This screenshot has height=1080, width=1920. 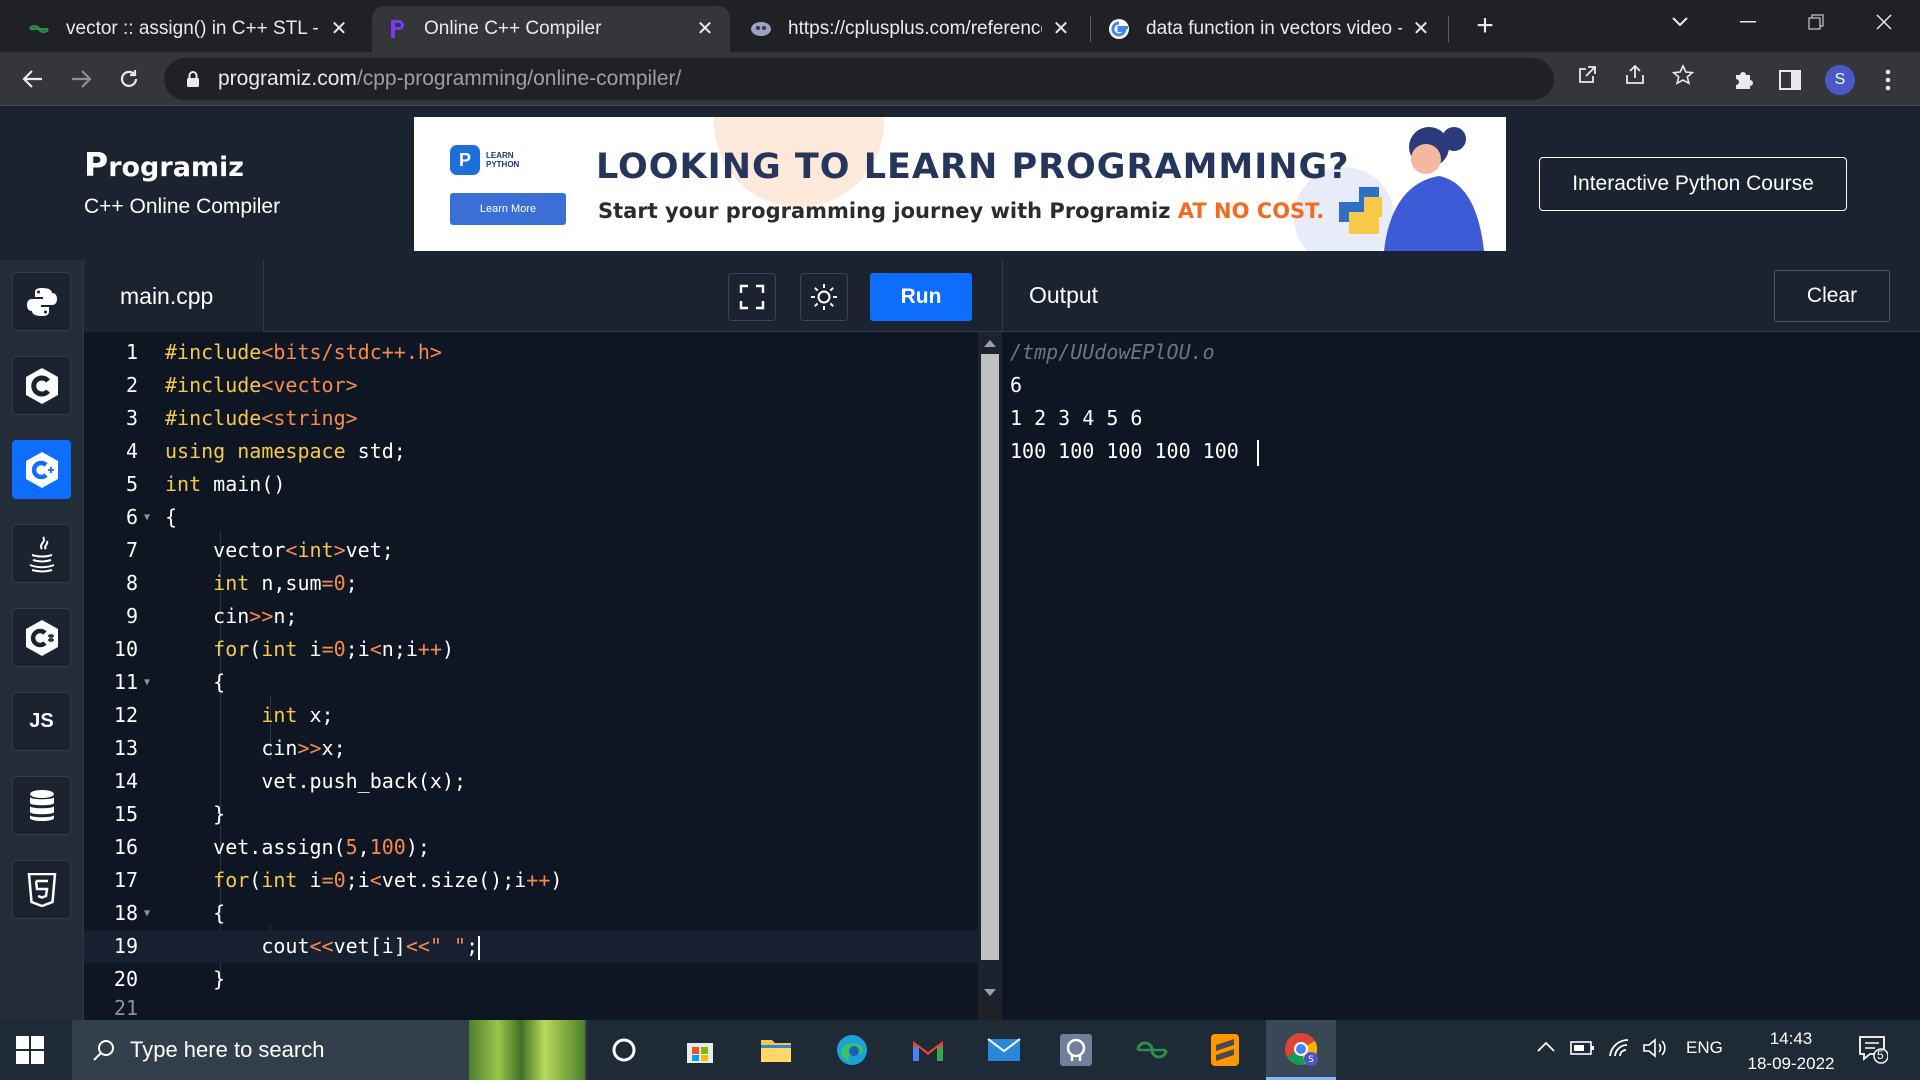 I want to click on tab-google-search: data function in vectors video - G ✕, so click(x=1270, y=29).